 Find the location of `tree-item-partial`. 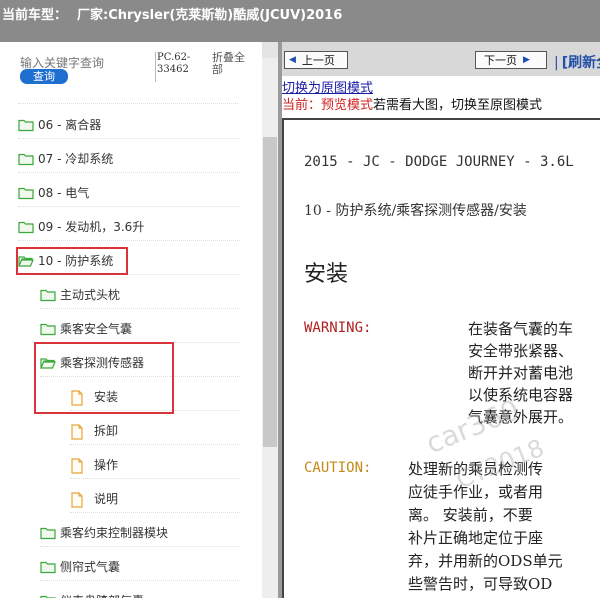

tree-item-partial is located at coordinates (128, 97).